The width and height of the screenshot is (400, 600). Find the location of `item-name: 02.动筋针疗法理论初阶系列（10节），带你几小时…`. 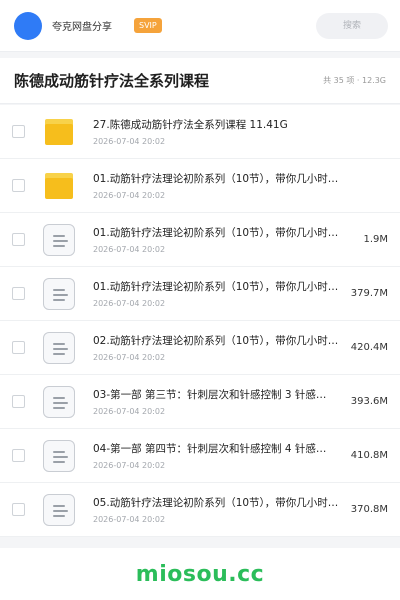

item-name: 02.动筋针疗法理论初阶系列（10节），带你几小时… is located at coordinates (216, 341).